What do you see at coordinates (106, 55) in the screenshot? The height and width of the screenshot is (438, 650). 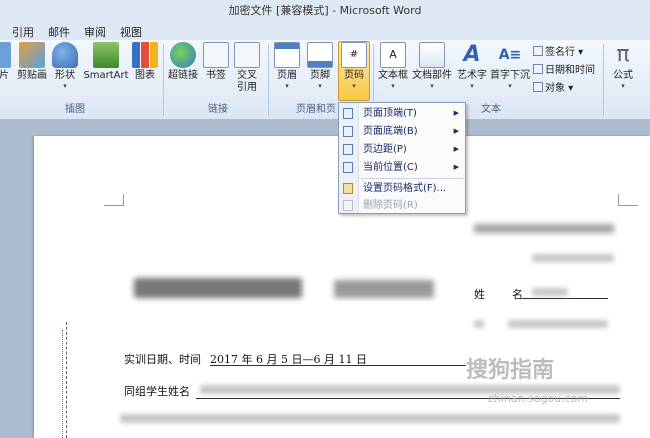 I see `smartart-icon` at bounding box center [106, 55].